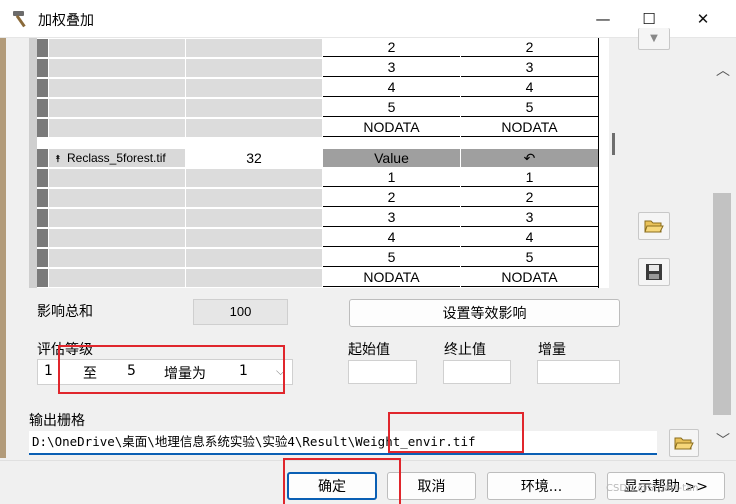  I want to click on field-value-cell: 1, so click(391, 178).